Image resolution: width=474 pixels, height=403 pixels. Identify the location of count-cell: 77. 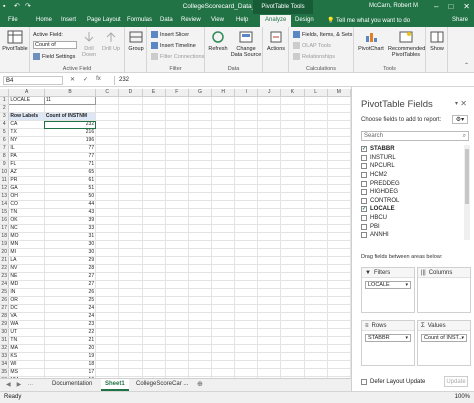
(70, 156).